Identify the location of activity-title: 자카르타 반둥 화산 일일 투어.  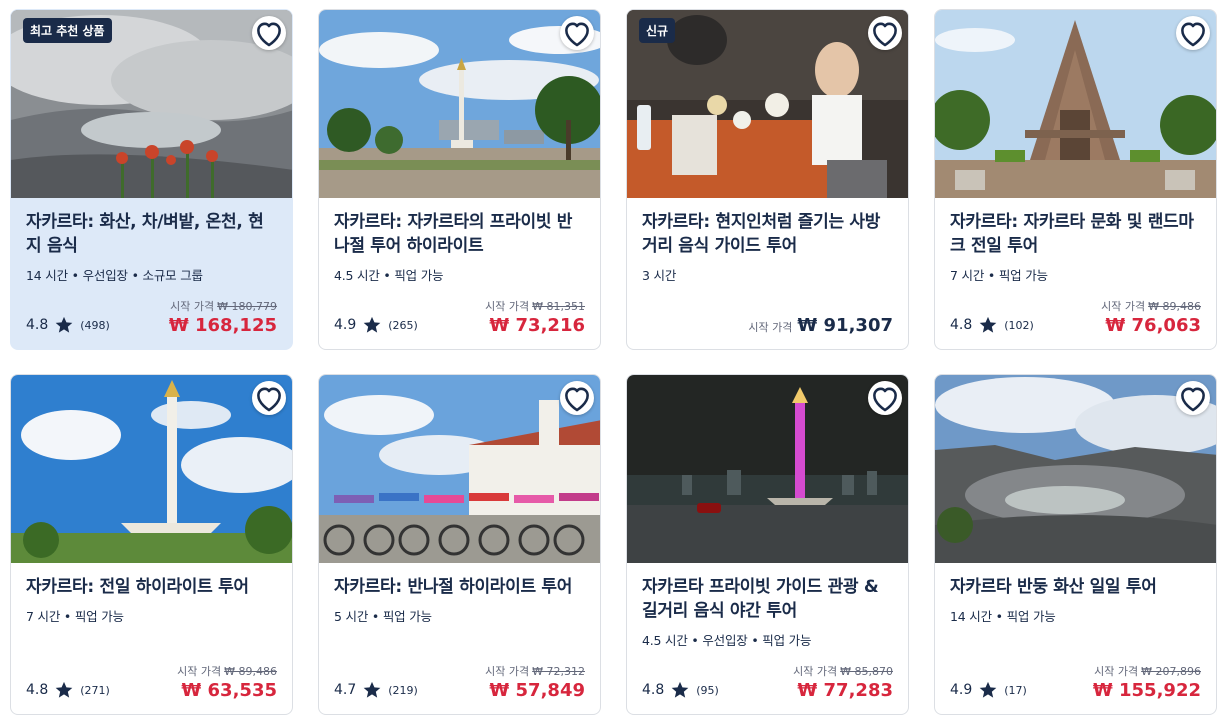
(1053, 587).